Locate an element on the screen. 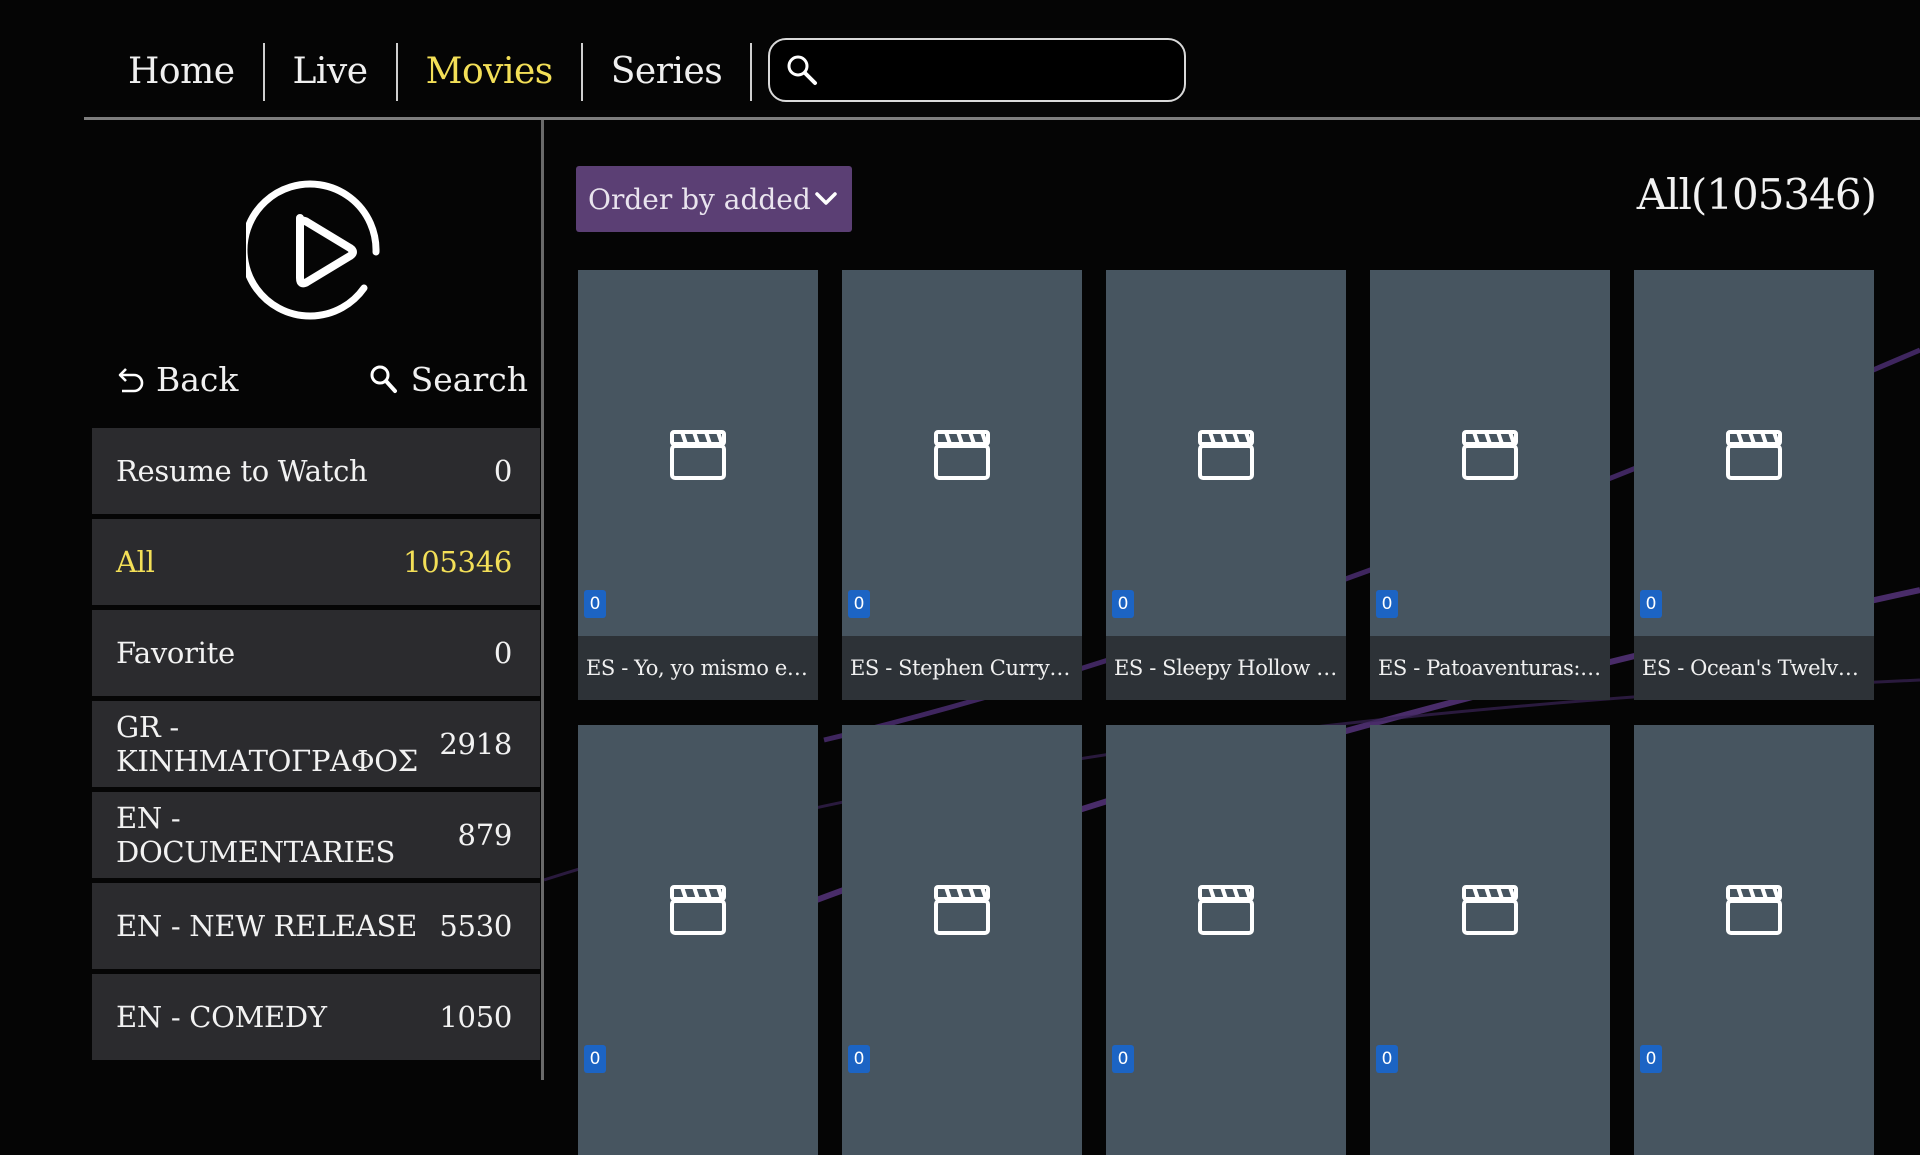 This screenshot has width=1920, height=1155. category-label: Resume to Watch is located at coordinates (242, 471).